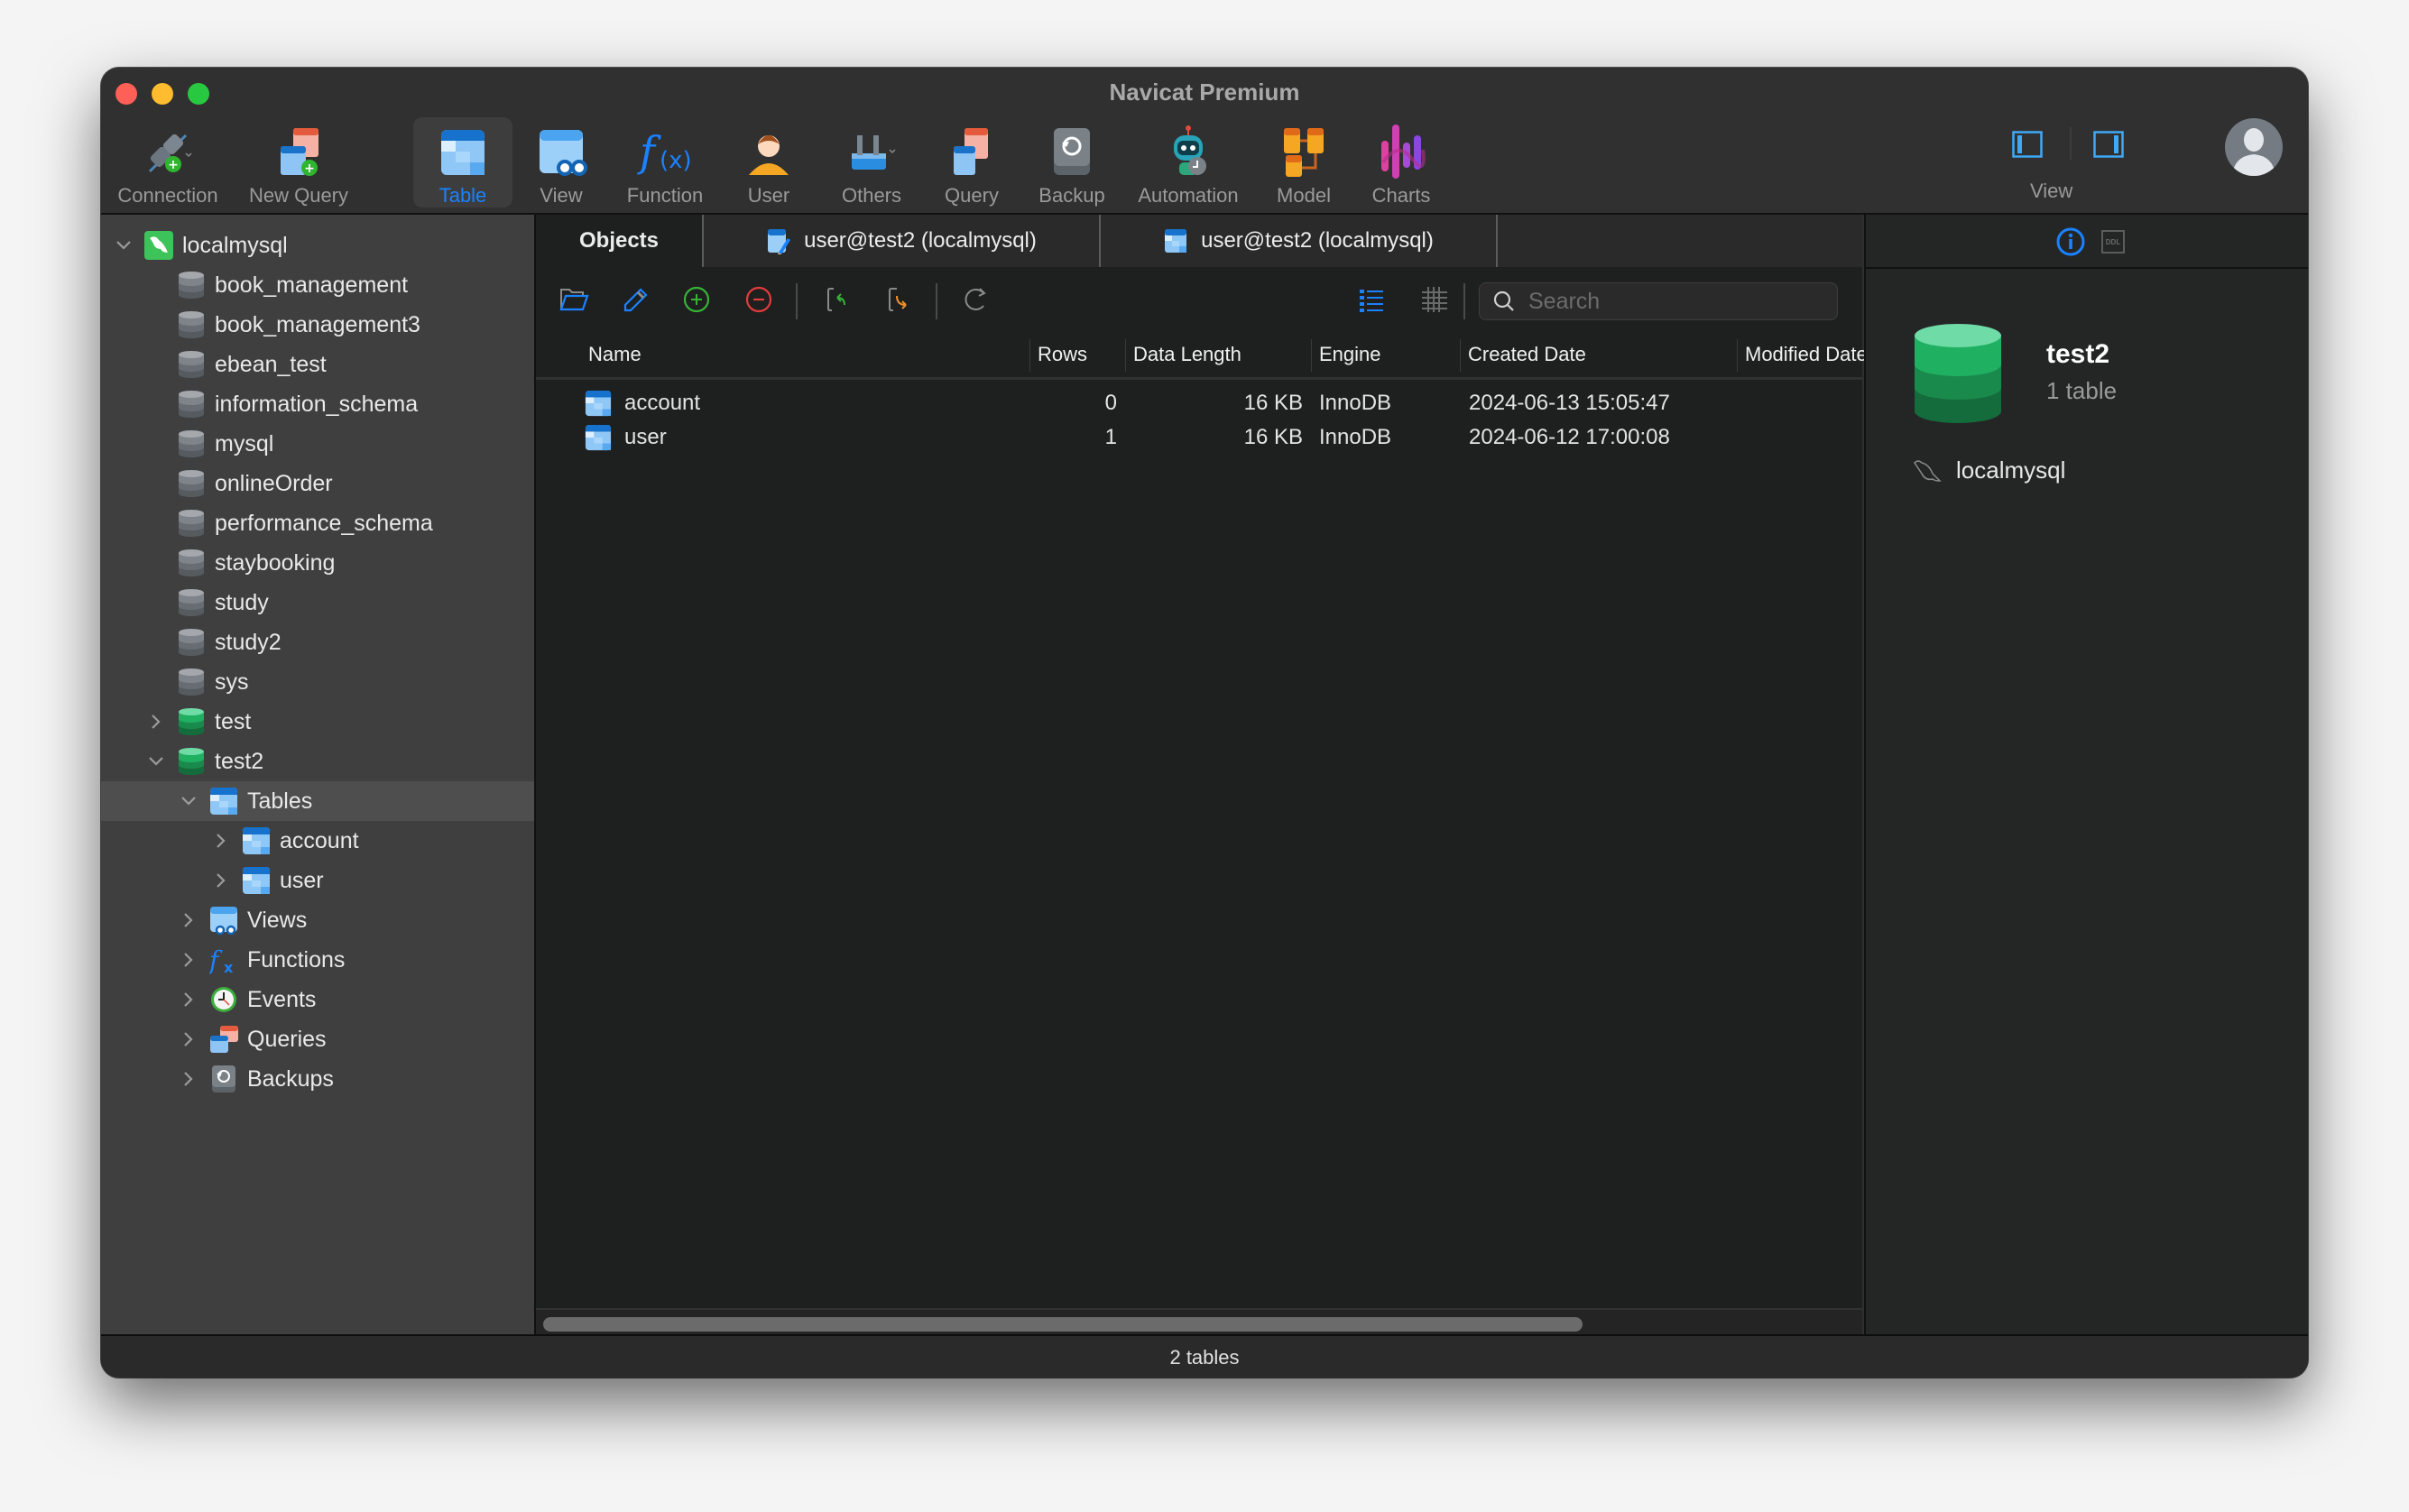 This screenshot has height=1512, width=2409. I want to click on objects-search, so click(1658, 301).